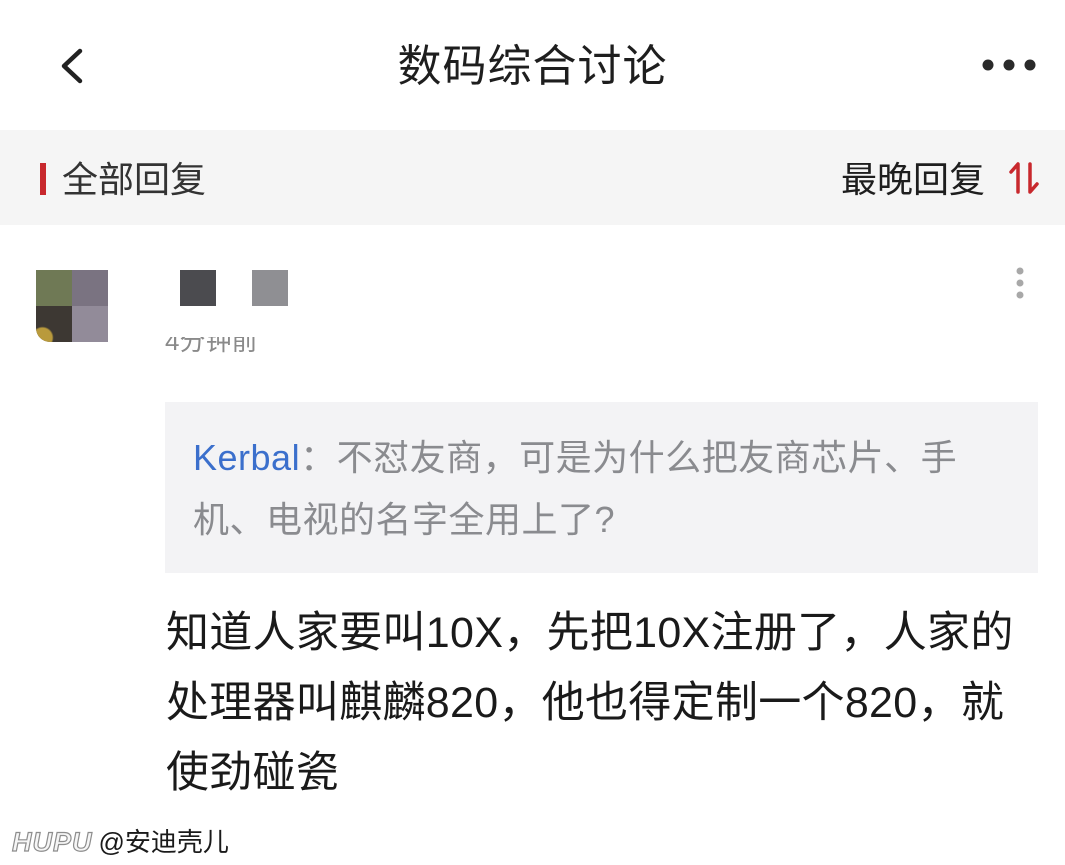  Describe the element at coordinates (234, 288) in the screenshot. I see `username-mosaic` at that location.